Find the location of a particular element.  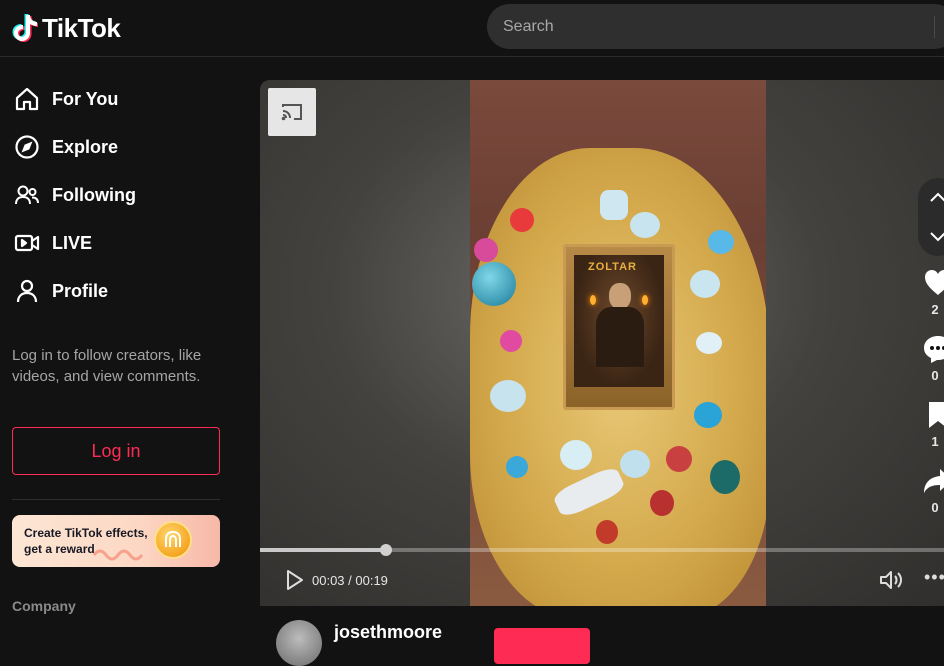

profile-icon is located at coordinates (27, 291).